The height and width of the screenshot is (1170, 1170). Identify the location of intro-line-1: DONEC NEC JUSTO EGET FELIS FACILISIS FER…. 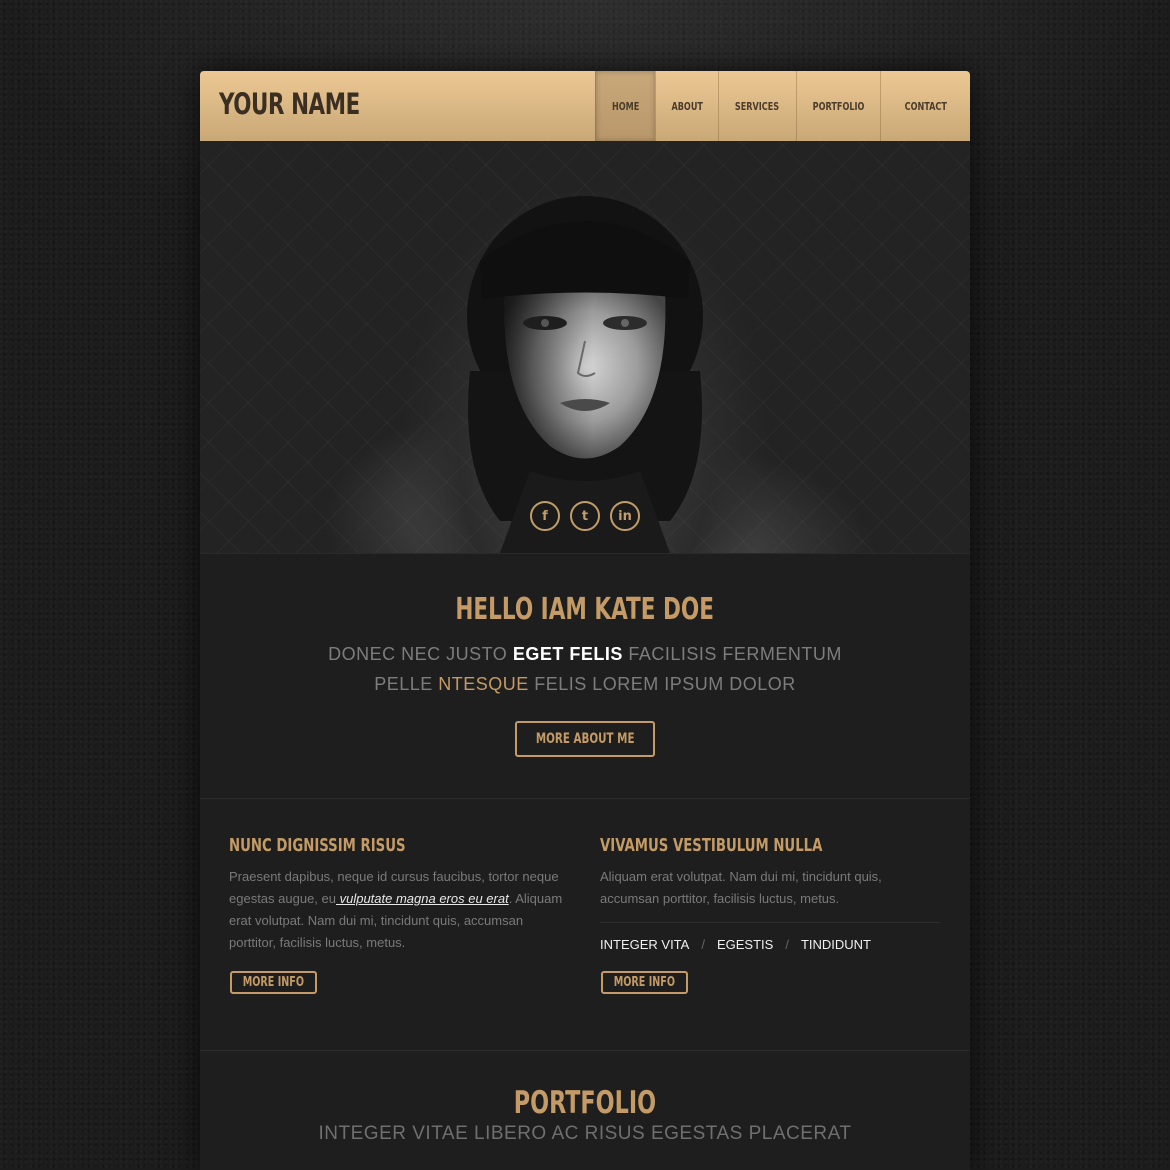
(585, 654).